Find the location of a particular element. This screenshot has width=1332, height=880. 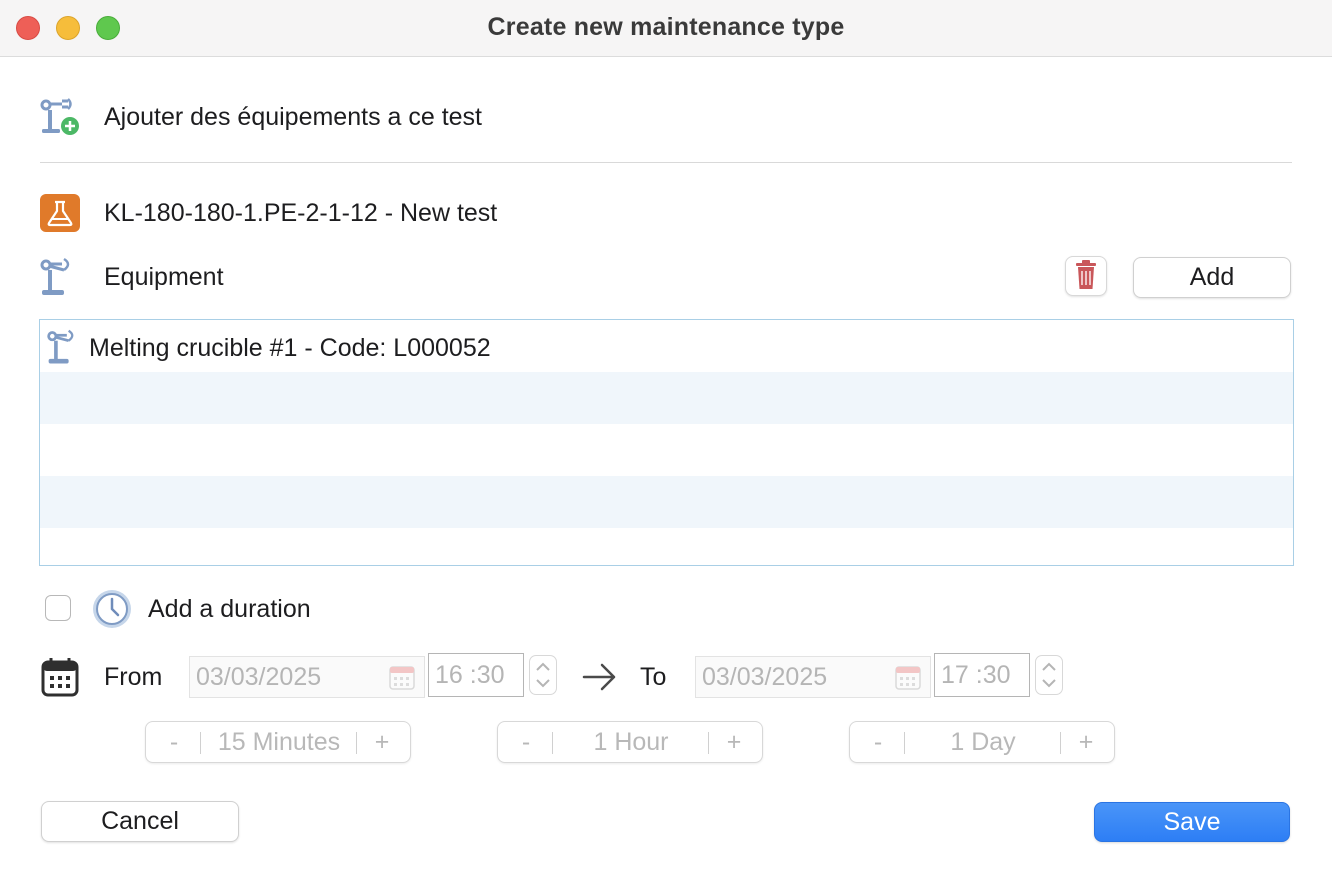

calendar-icon is located at coordinates (60, 677).